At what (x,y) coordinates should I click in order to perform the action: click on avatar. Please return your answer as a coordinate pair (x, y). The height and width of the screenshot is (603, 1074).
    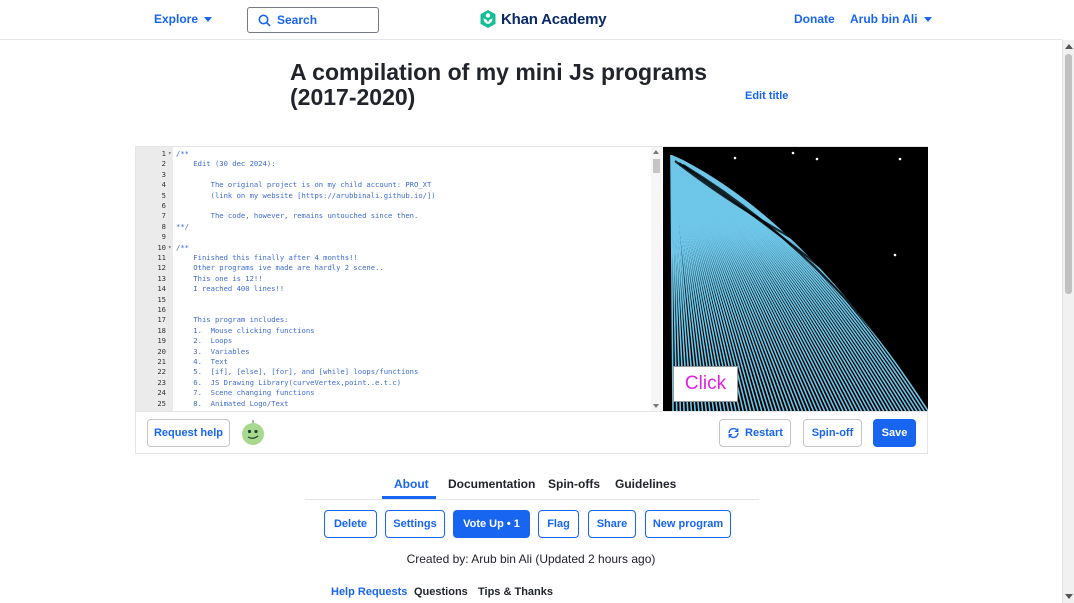
    Looking at the image, I should click on (253, 433).